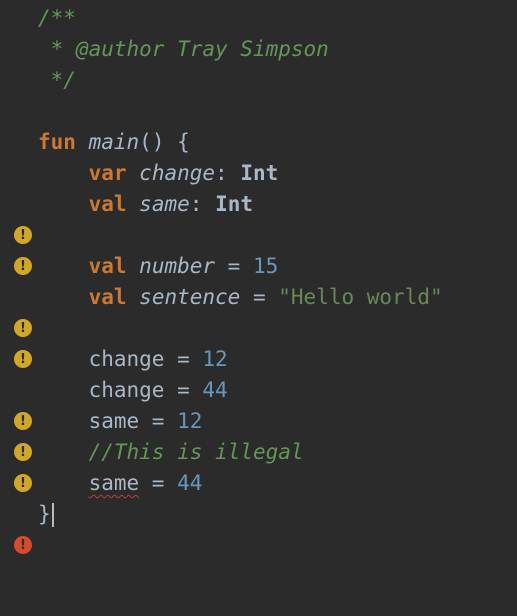 The height and width of the screenshot is (616, 517). I want to click on doc-comment-open: /**, so click(57, 18).